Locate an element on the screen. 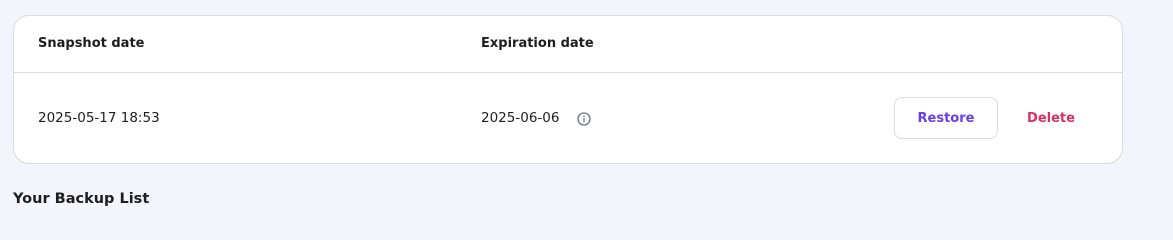 This screenshot has width=1173, height=240. snapshot-date-cell: 2025-05-17 18:53 is located at coordinates (99, 118).